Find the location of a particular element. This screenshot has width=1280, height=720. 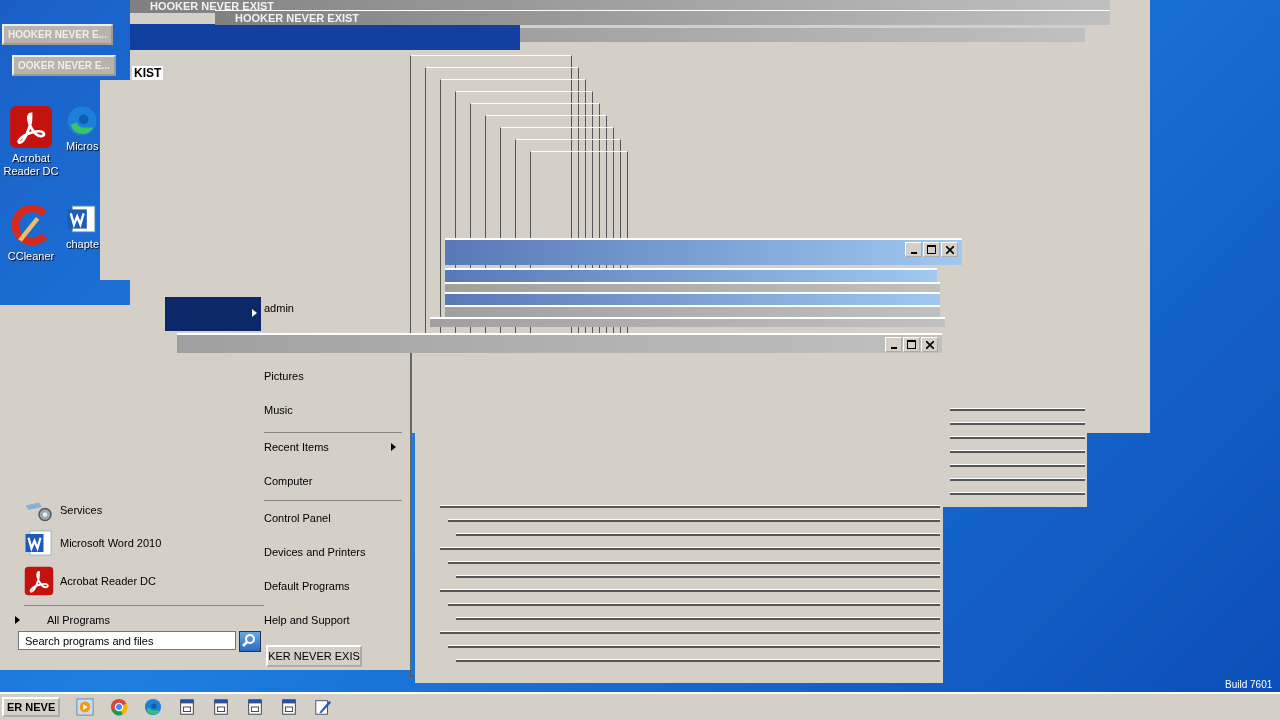

build-text: Build 7601 is located at coordinates (1249, 684).